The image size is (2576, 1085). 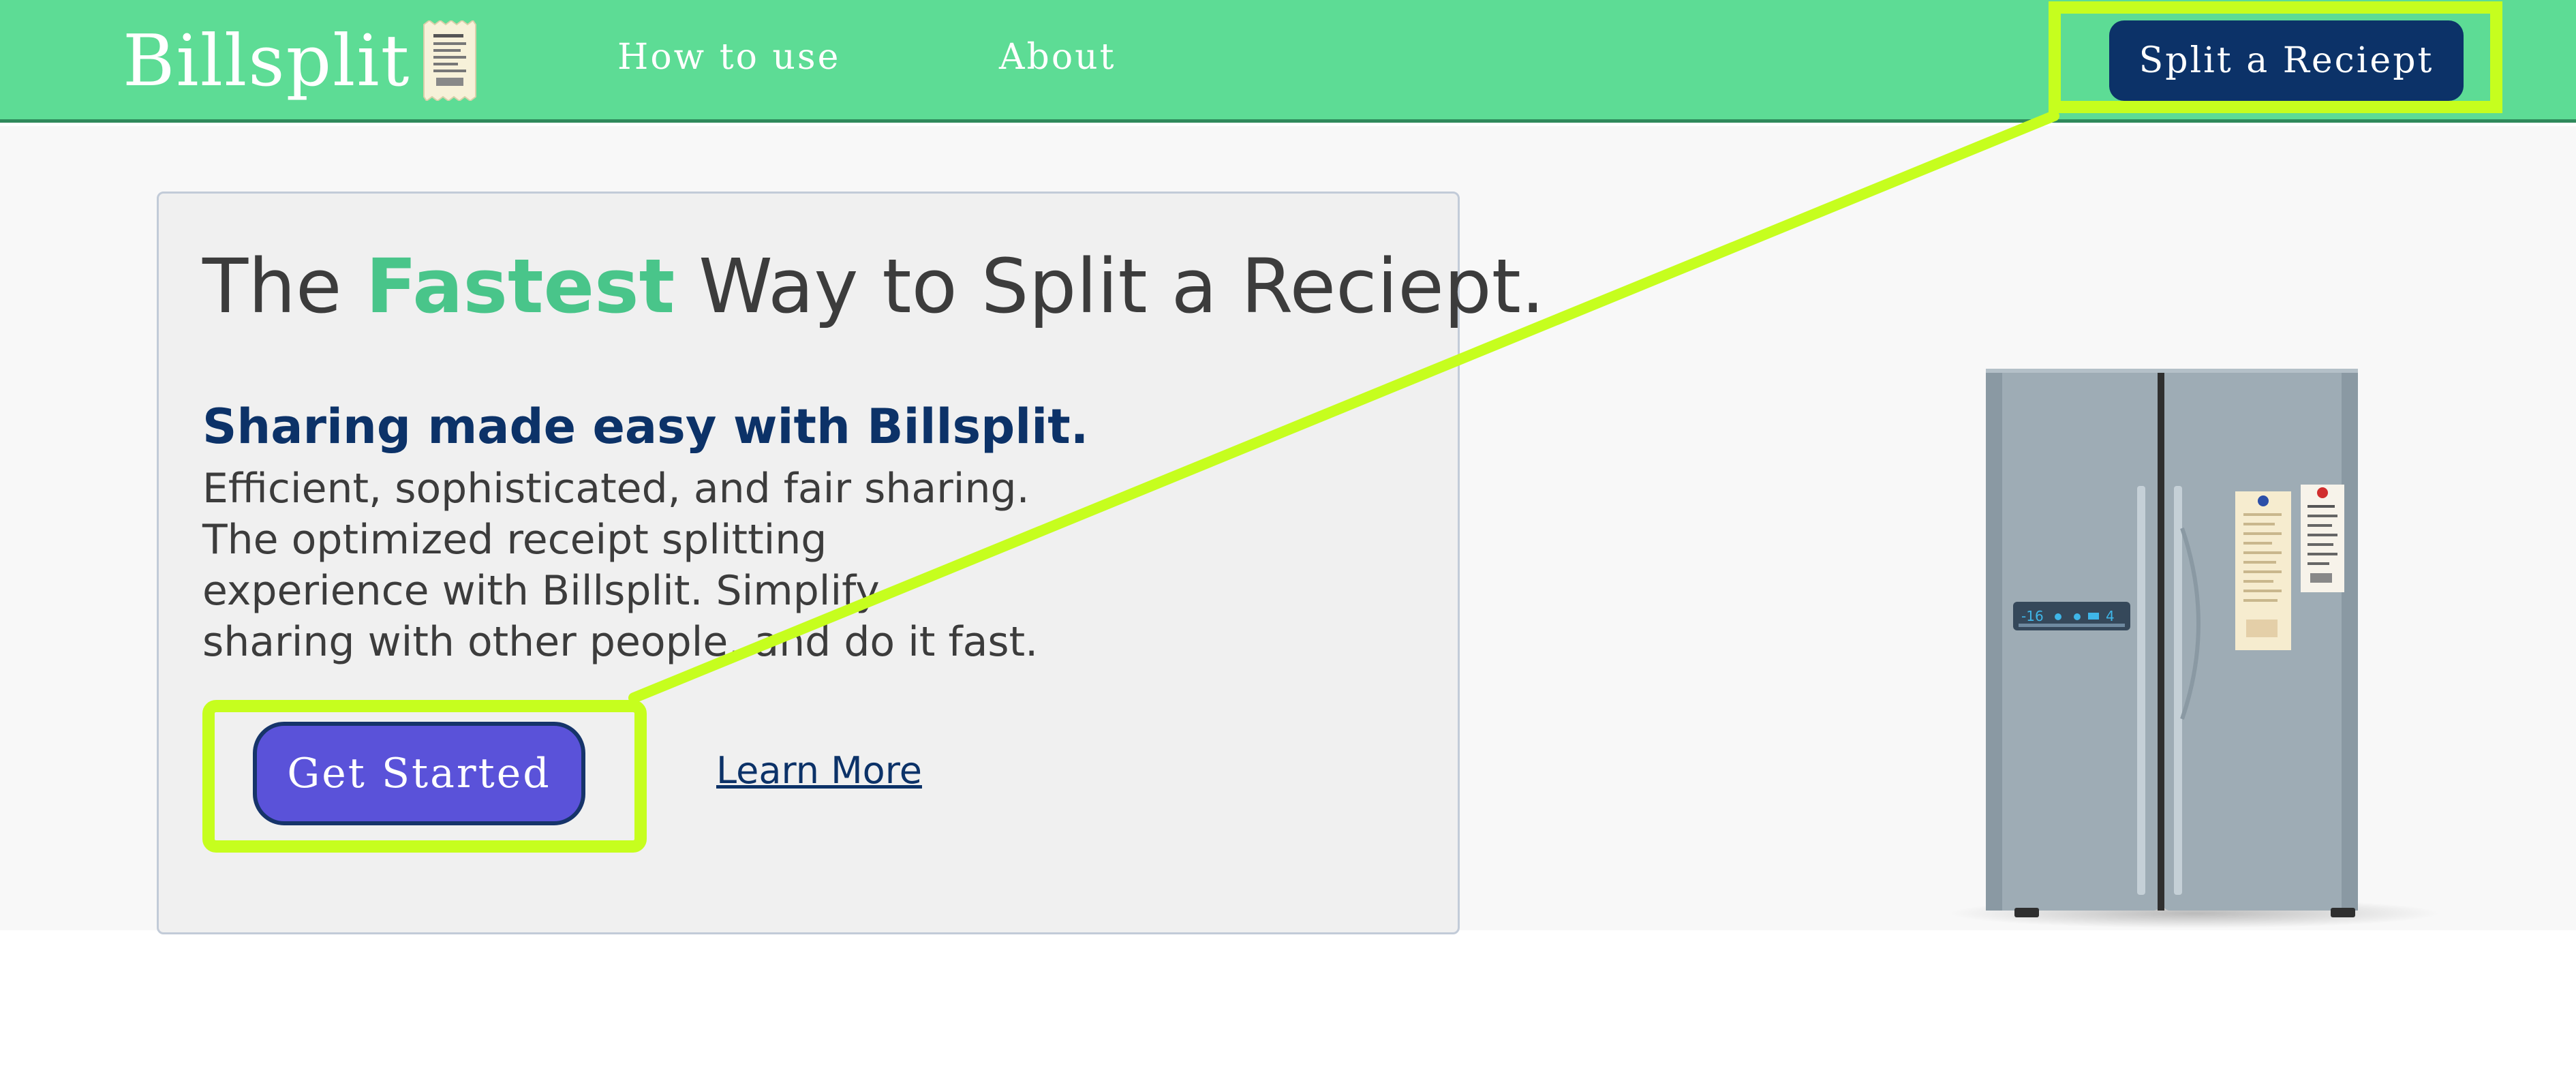 What do you see at coordinates (2071, 616) in the screenshot?
I see `fridge-display-panel: -16 4` at bounding box center [2071, 616].